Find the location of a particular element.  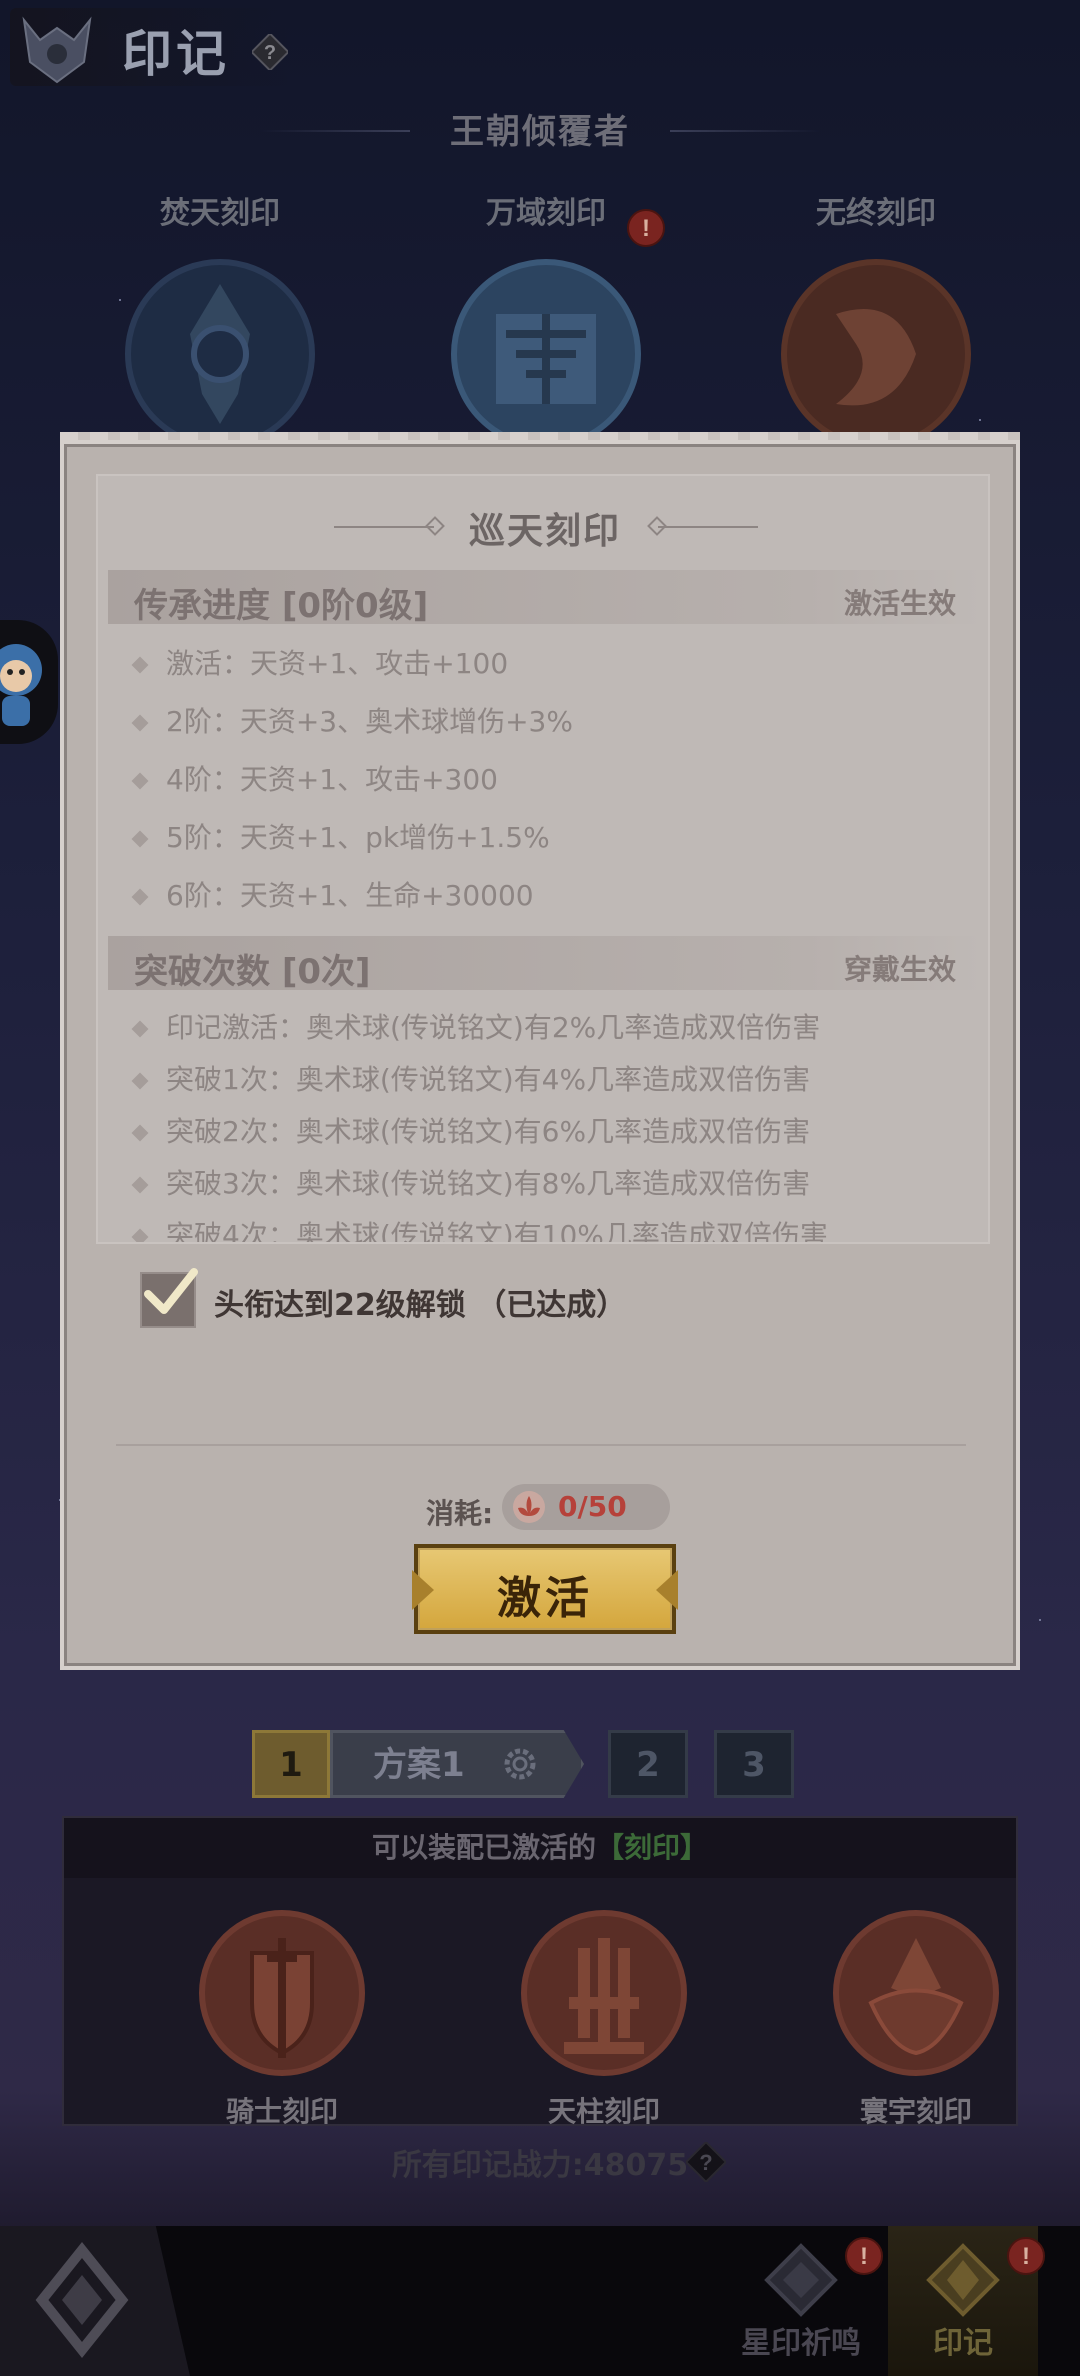

list-item: 激活：天资+1、攻击+100 is located at coordinates (321, 662).